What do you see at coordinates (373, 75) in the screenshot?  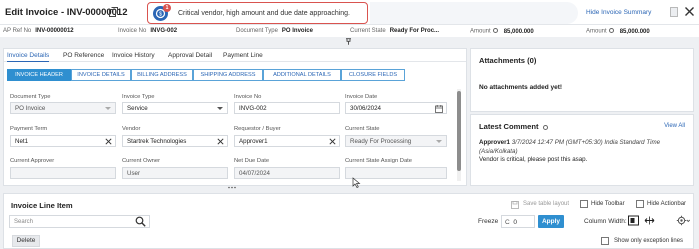 I see `tab-closure-fields: CLOSURE FIELDS` at bounding box center [373, 75].